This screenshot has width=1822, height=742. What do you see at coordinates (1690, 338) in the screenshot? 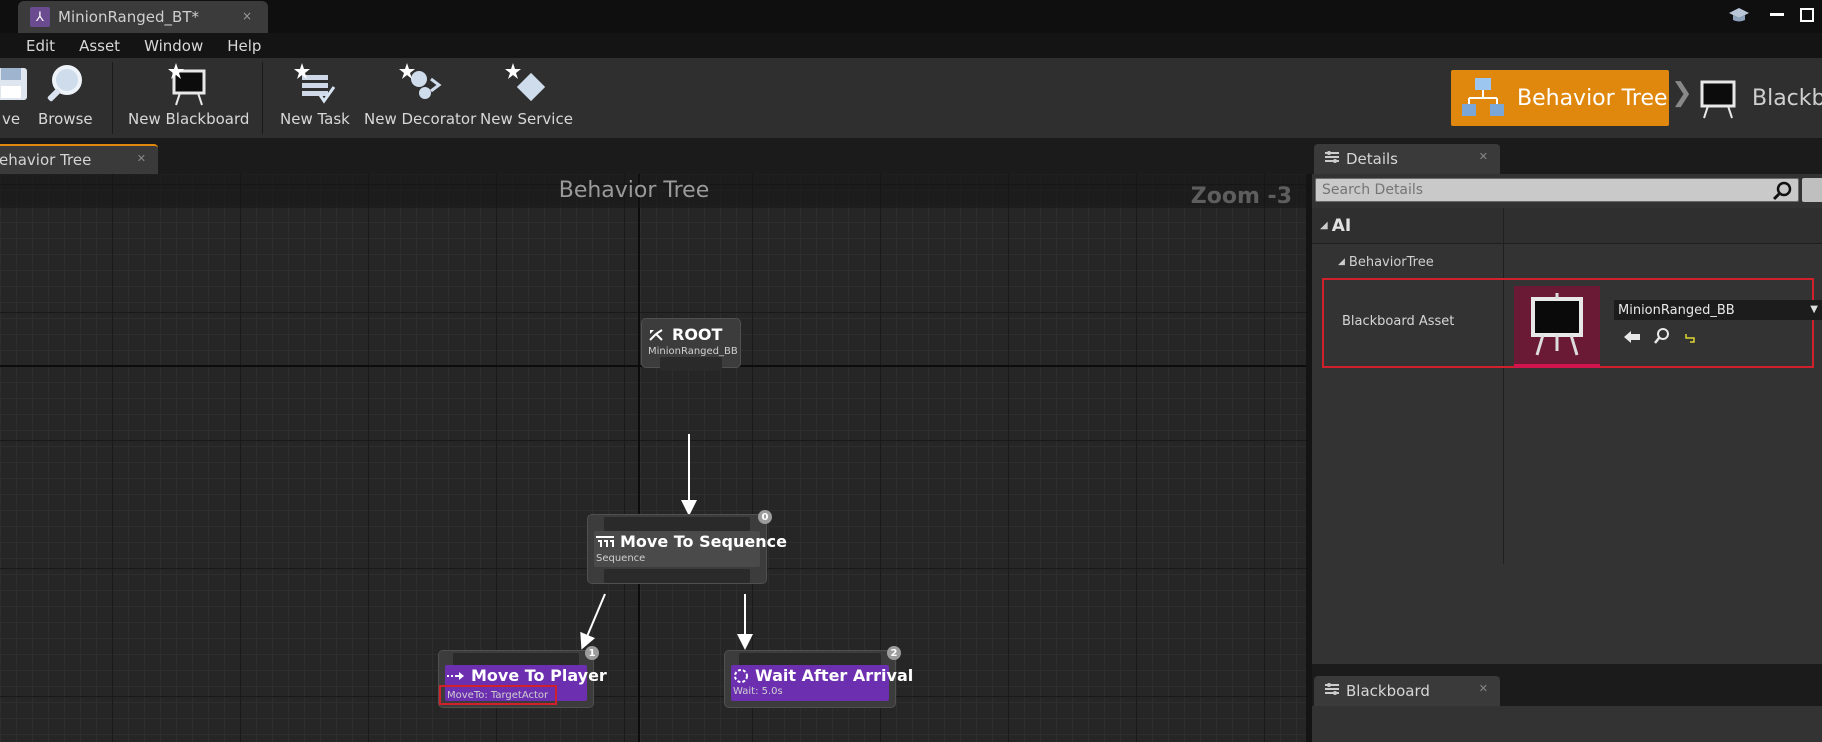
I see `reset-to-default-icon` at bounding box center [1690, 338].